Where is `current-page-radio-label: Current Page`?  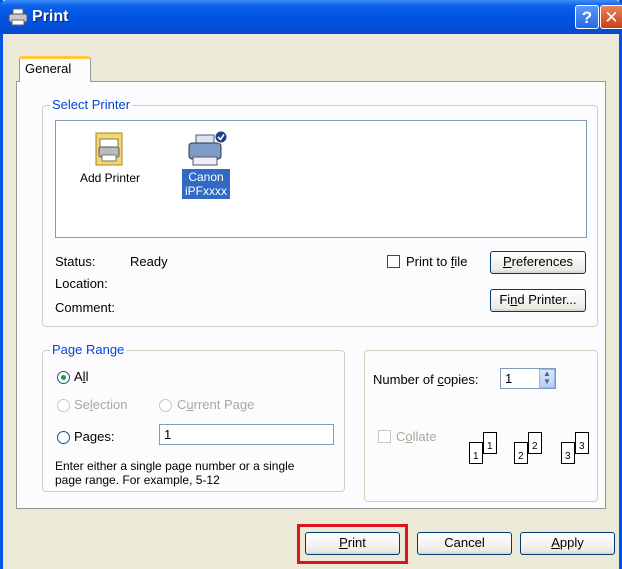
current-page-radio-label: Current Page is located at coordinates (215, 404).